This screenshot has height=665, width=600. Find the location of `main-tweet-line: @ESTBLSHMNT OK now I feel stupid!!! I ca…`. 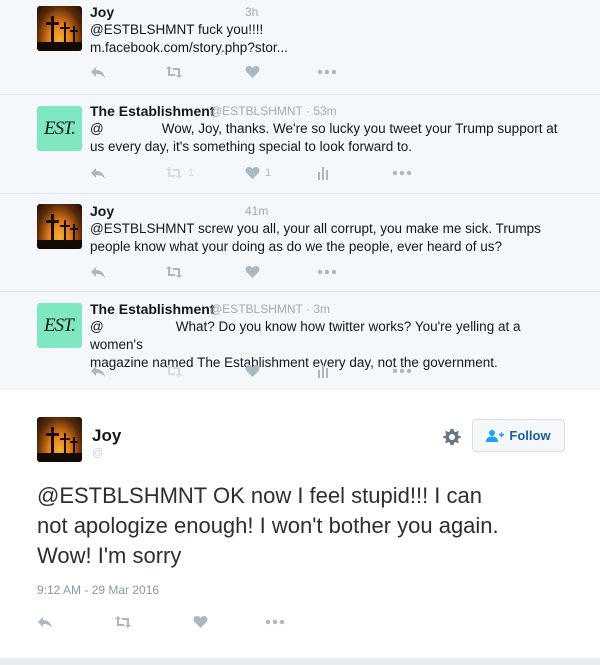

main-tweet-line: @ESTBLSHMNT OK now I feel stupid!!! I ca… is located at coordinates (259, 495).